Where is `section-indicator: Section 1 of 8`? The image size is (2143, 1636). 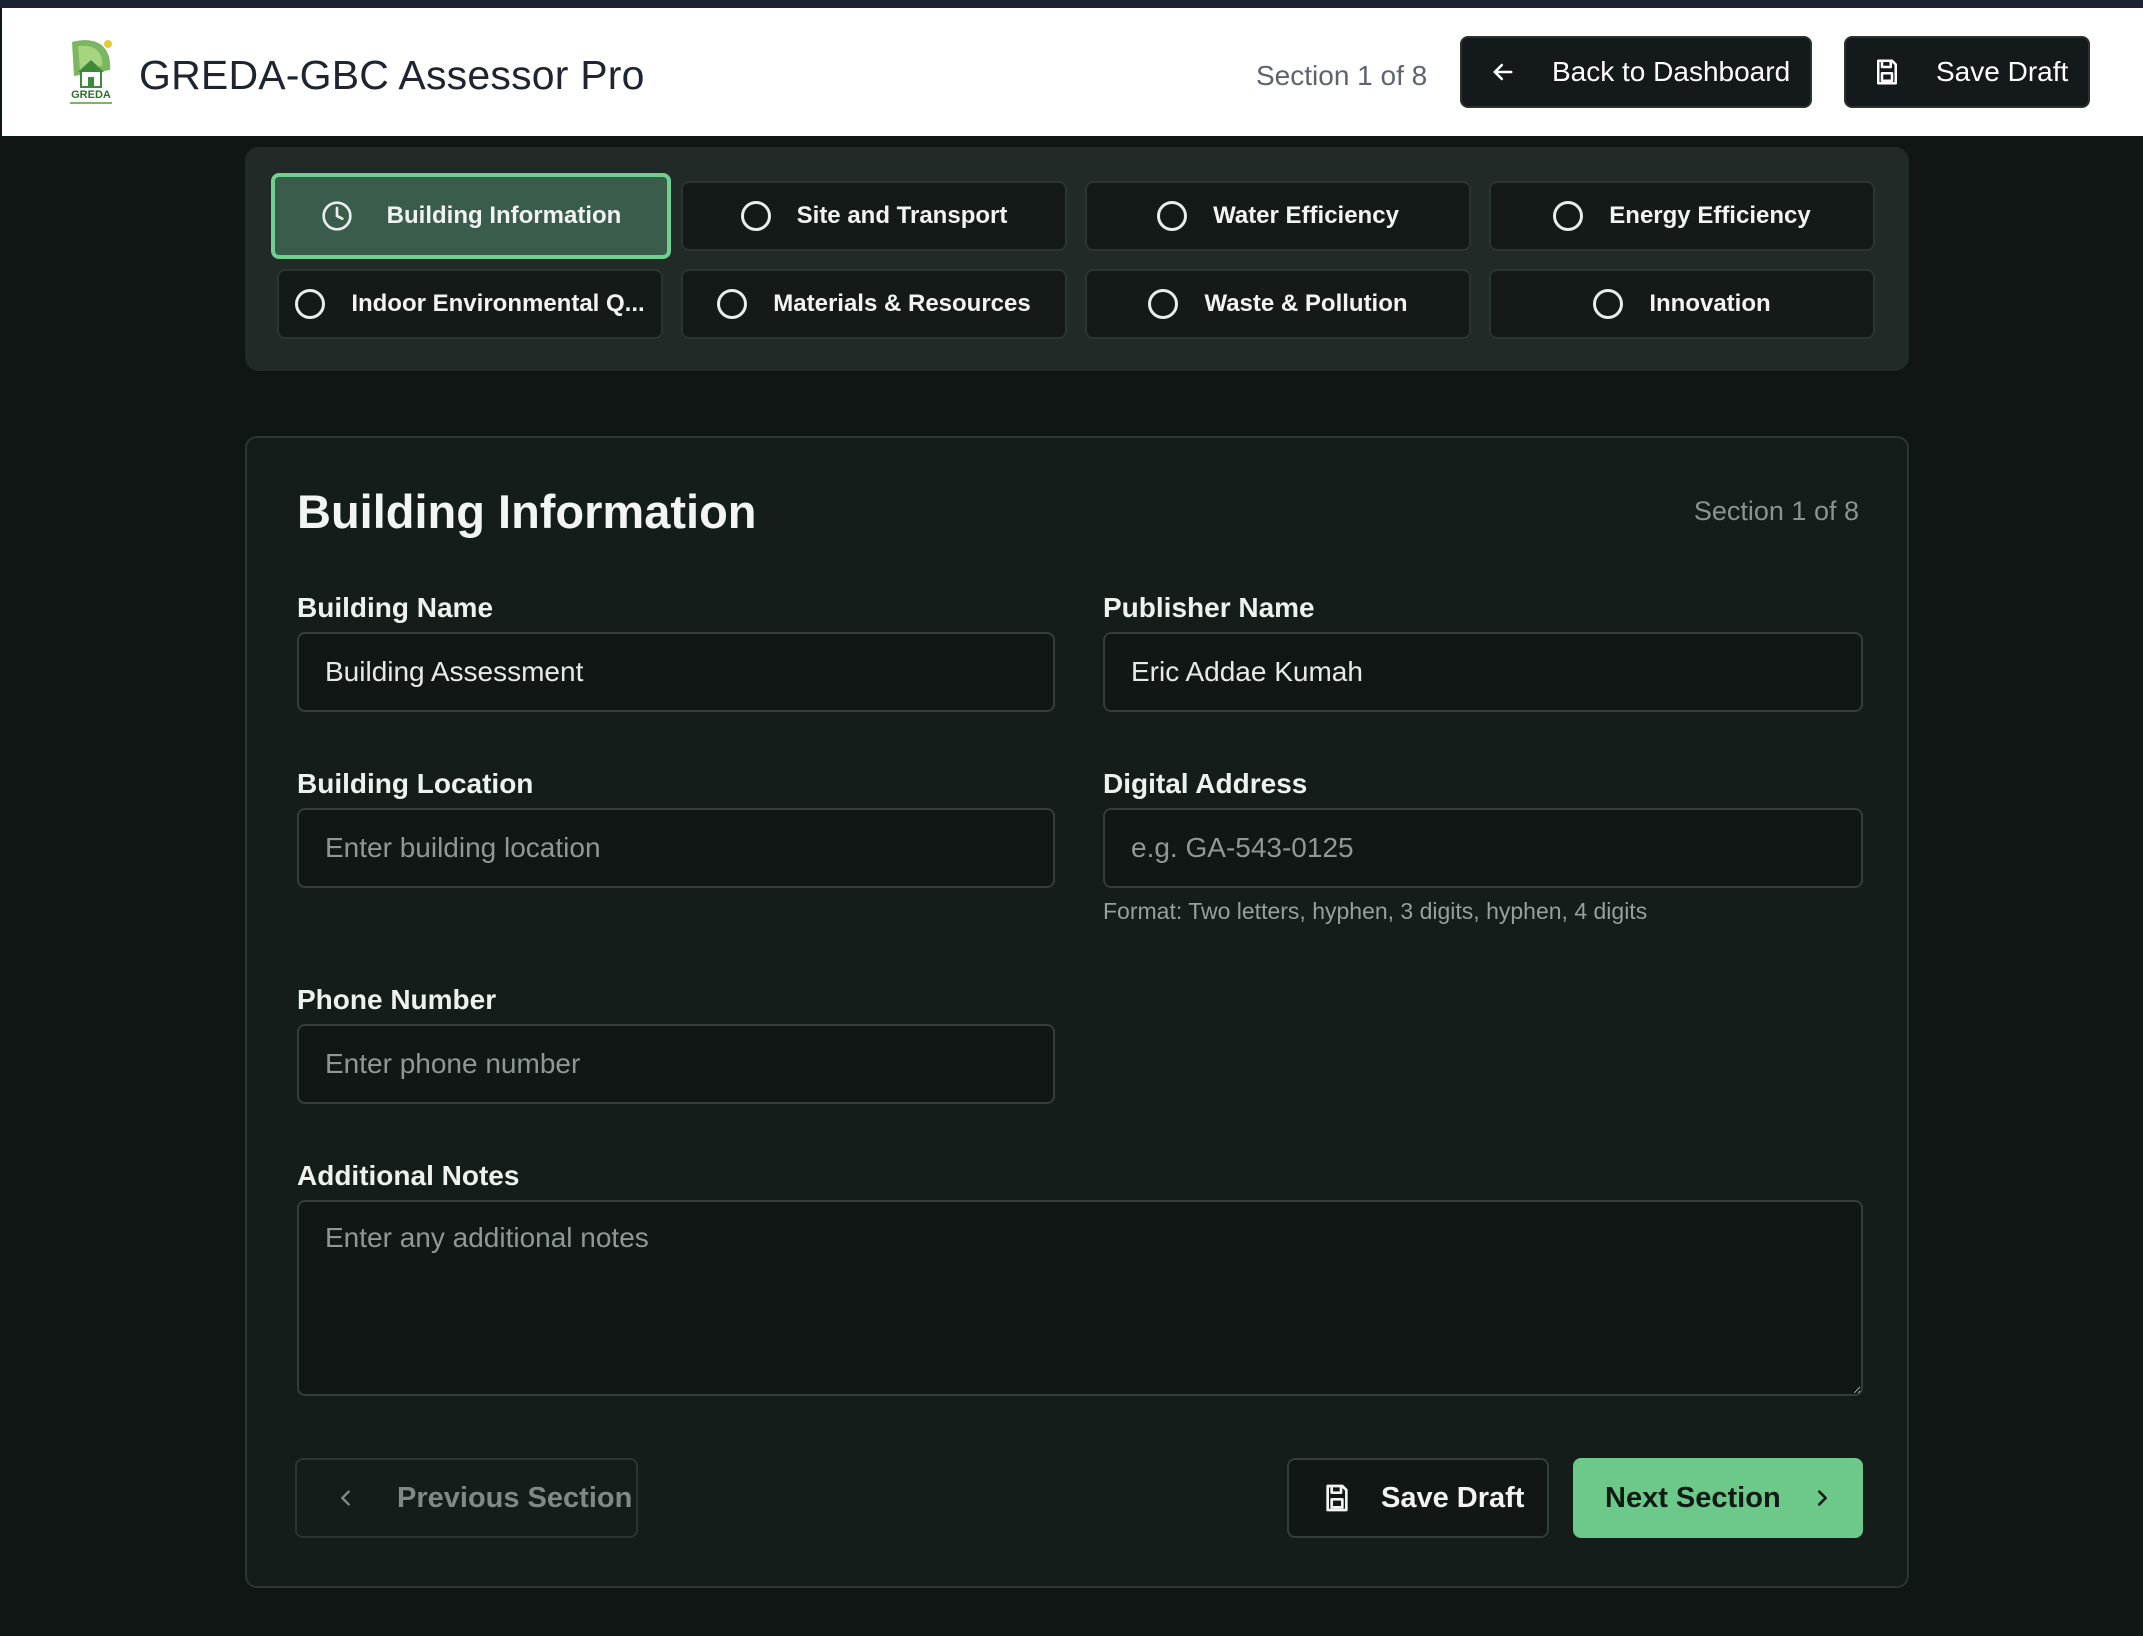 section-indicator: Section 1 of 8 is located at coordinates (1342, 75).